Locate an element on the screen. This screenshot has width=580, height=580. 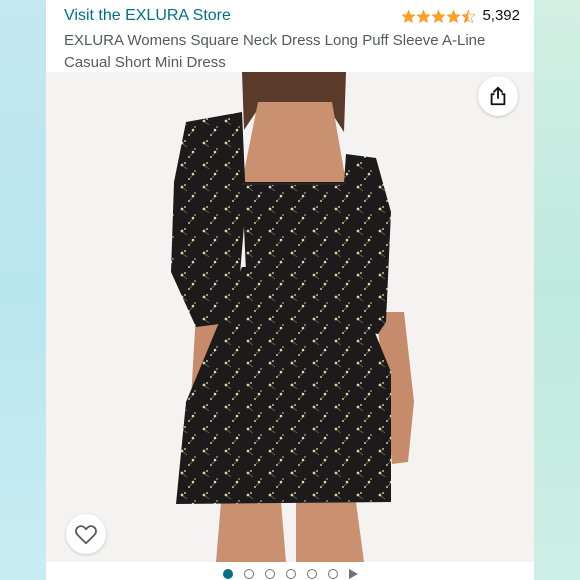
heart-icon is located at coordinates (86, 535).